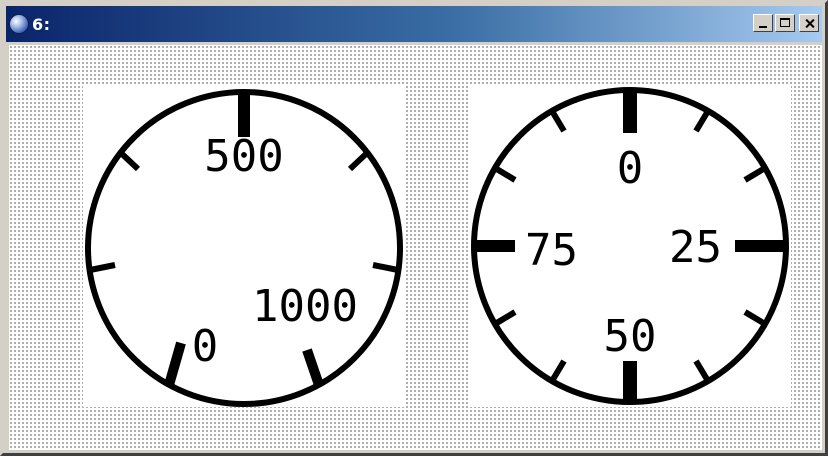 The height and width of the screenshot is (456, 828). Describe the element at coordinates (205, 346) in the screenshot. I see `dial-left-label-0: 0` at that location.